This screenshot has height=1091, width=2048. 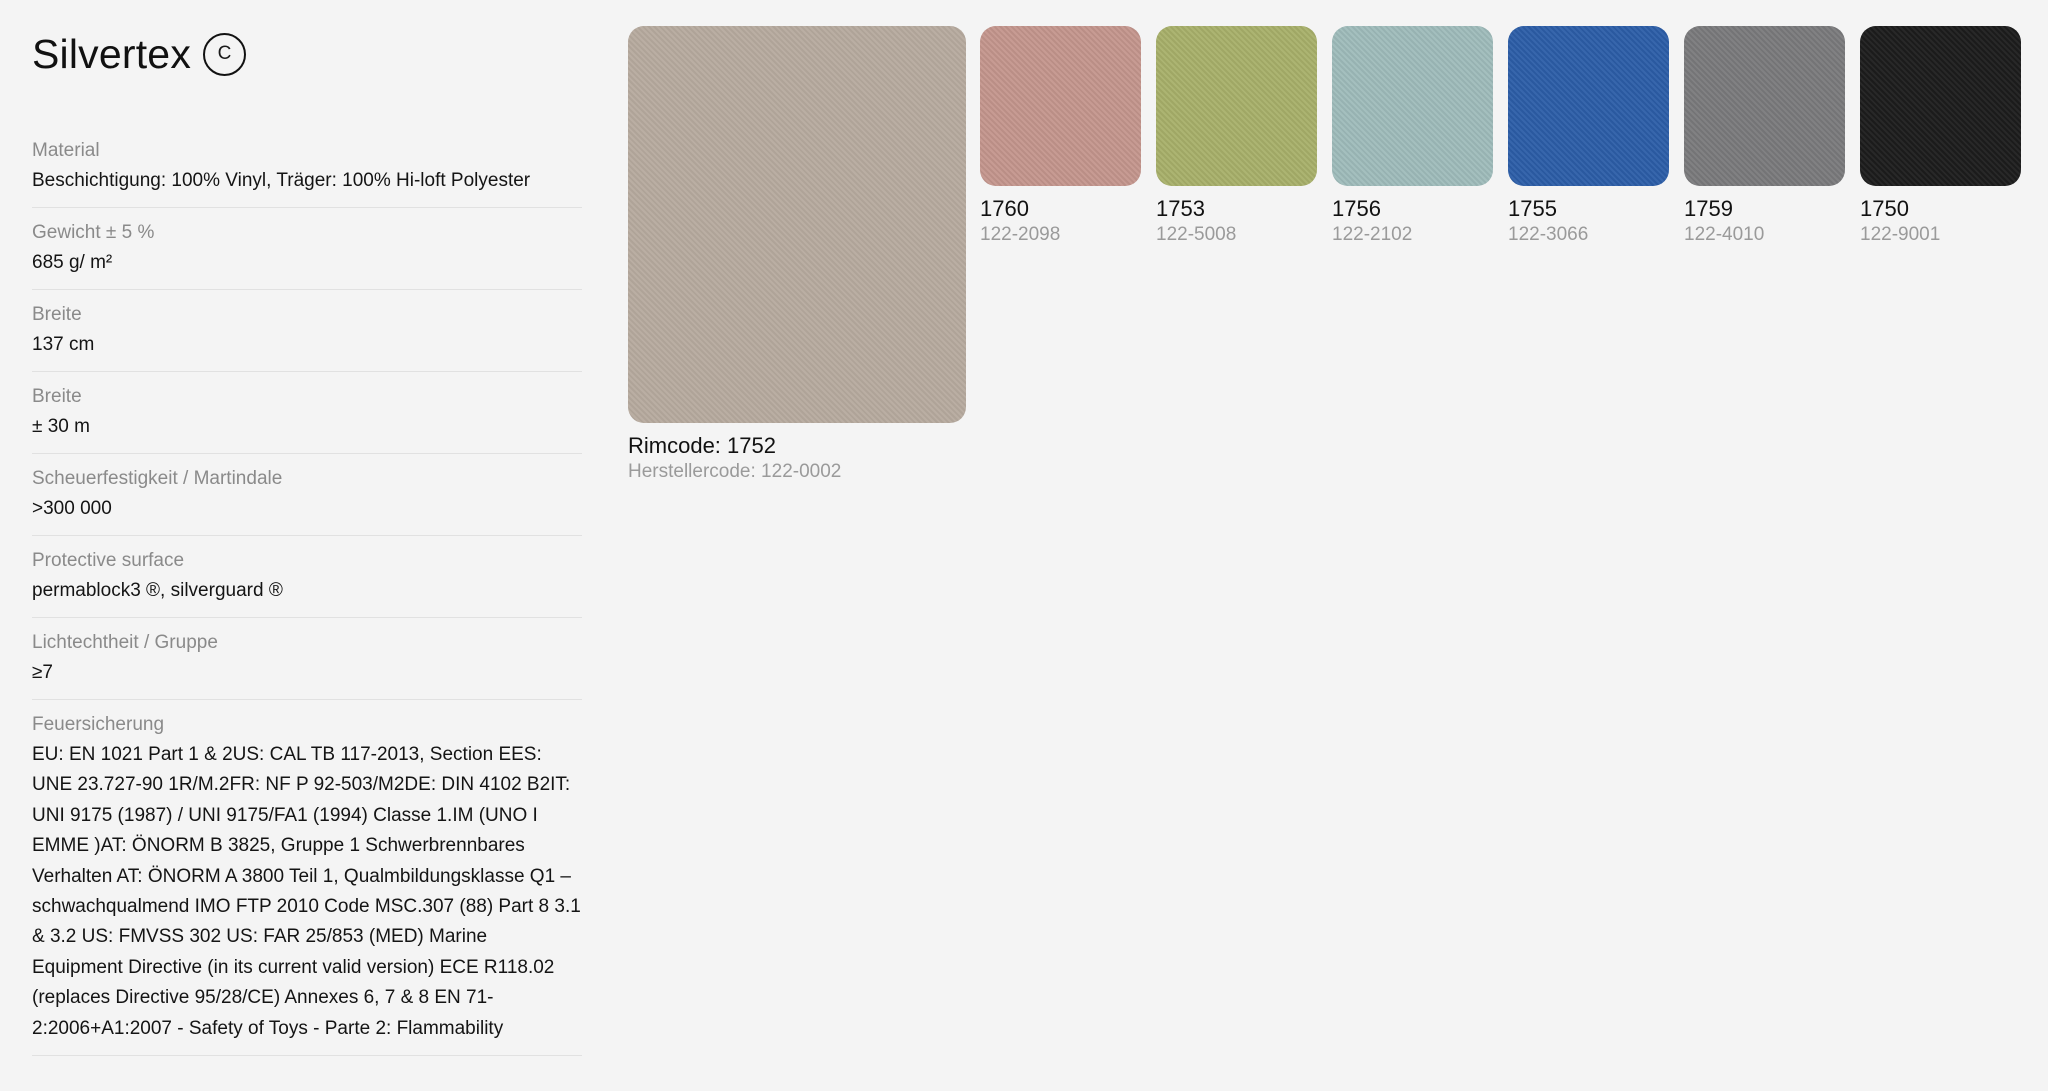 What do you see at coordinates (735, 471) in the screenshot?
I see `selected-herstellercode: Herstellercode: 122-0002` at bounding box center [735, 471].